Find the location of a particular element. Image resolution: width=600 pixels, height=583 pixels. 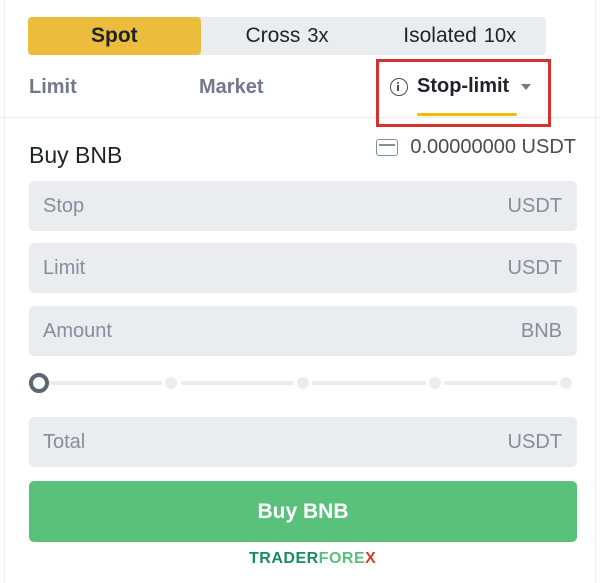

info-icon is located at coordinates (399, 86).